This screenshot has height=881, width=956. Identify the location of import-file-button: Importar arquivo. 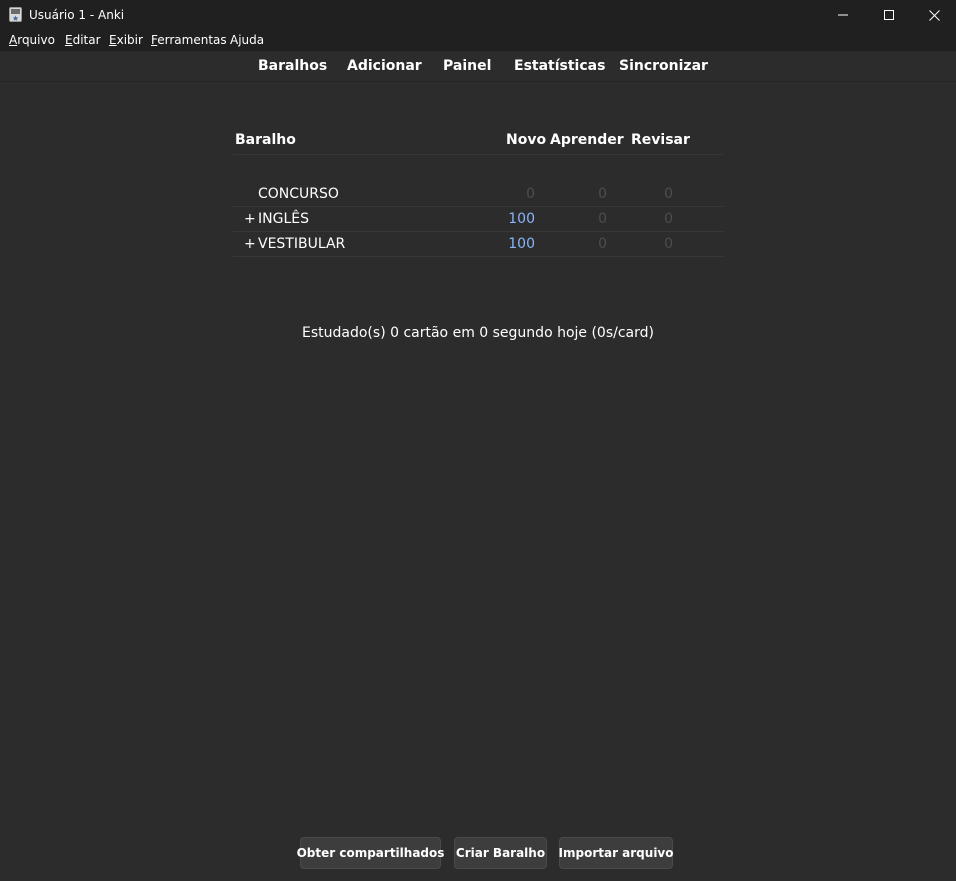
(616, 853).